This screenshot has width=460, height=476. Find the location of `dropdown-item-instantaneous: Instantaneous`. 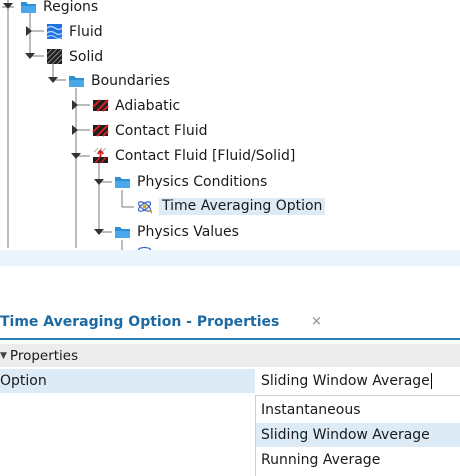

dropdown-item-instantaneous: Instantaneous is located at coordinates (358, 410).